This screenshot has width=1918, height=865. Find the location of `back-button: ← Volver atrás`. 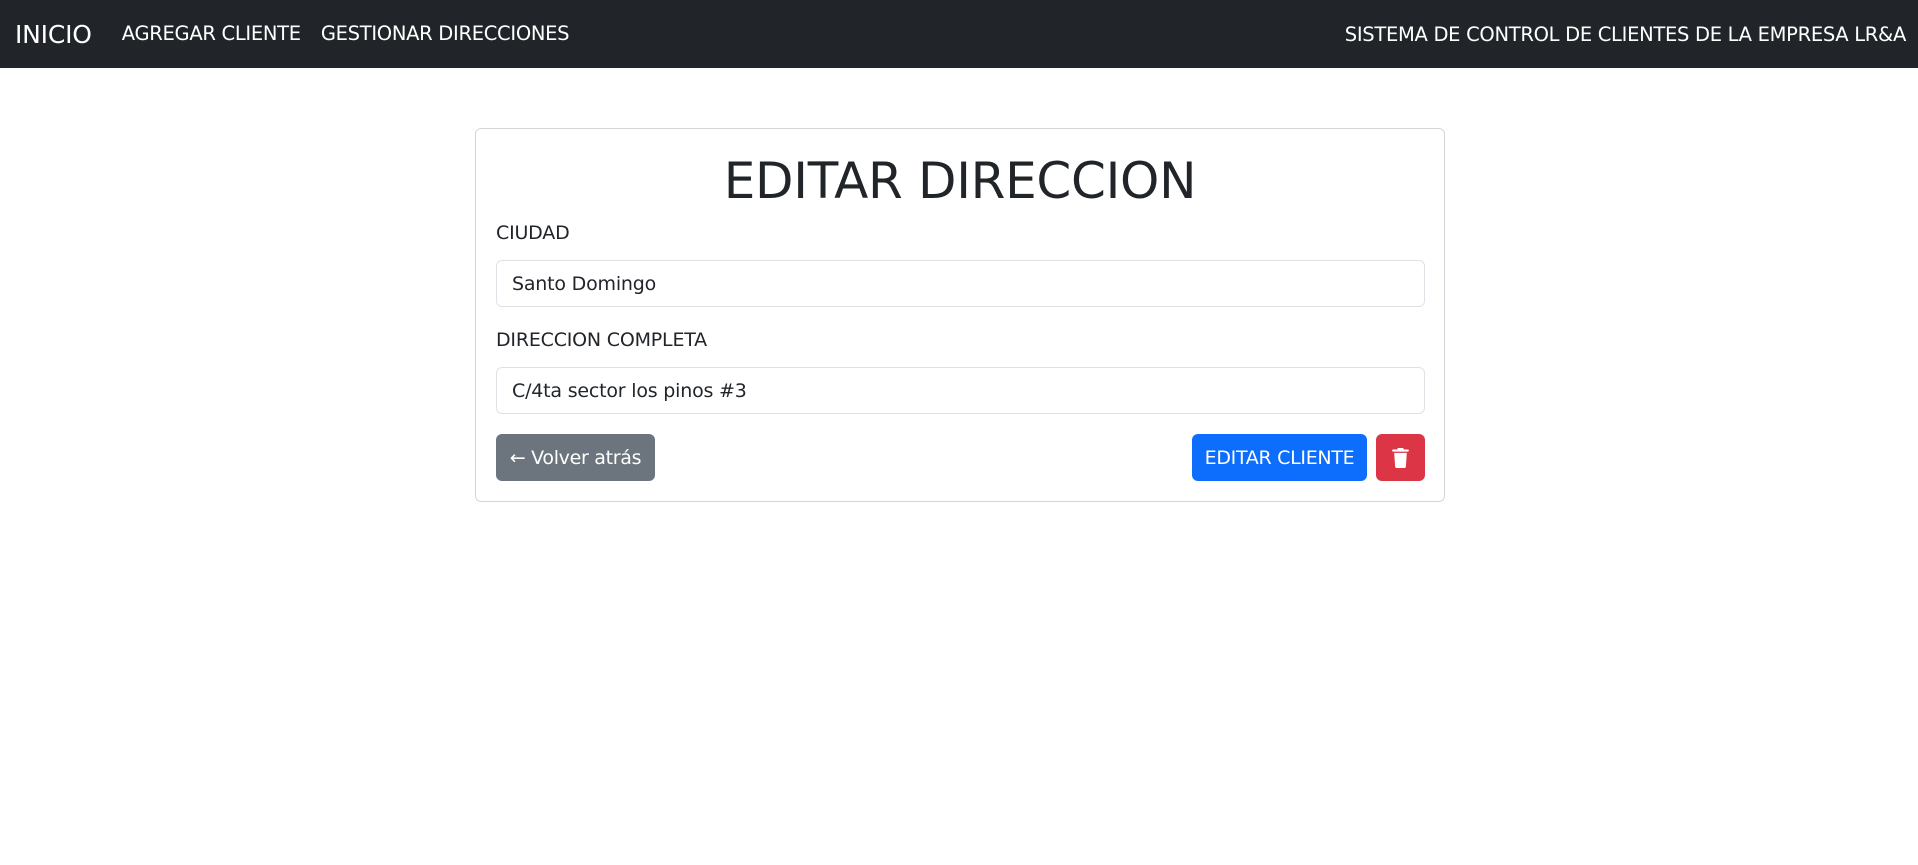

back-button: ← Volver atrás is located at coordinates (575, 457).